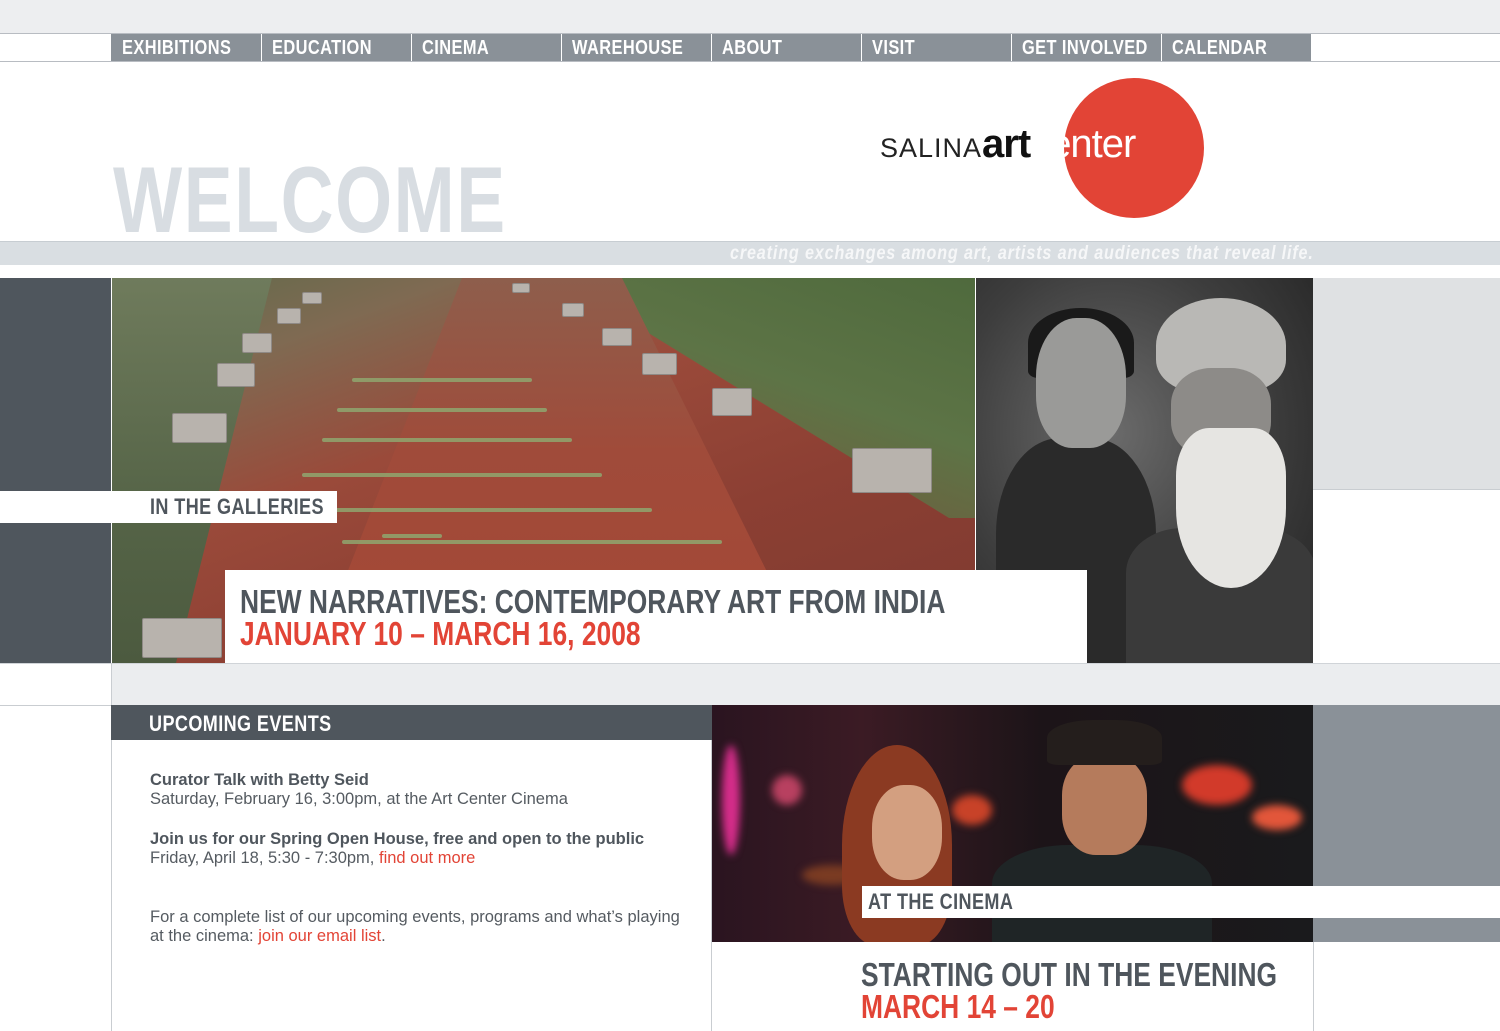  I want to click on film-dates: MARCH 14 – 20, so click(982, 1007).